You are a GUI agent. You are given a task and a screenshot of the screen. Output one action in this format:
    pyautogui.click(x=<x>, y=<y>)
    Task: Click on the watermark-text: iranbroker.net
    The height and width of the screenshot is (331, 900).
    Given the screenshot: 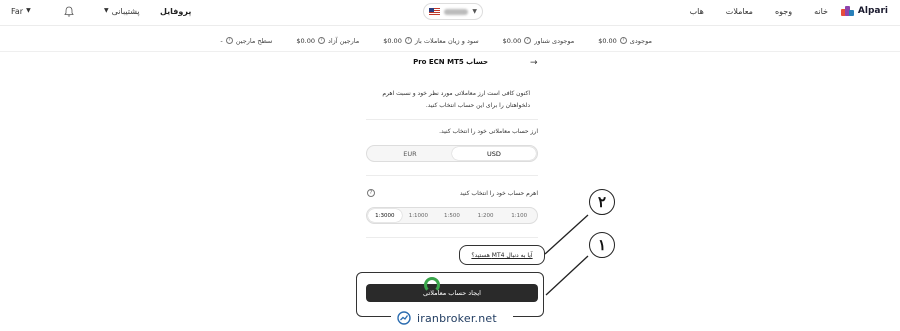 What is the action you would take?
    pyautogui.click(x=457, y=318)
    